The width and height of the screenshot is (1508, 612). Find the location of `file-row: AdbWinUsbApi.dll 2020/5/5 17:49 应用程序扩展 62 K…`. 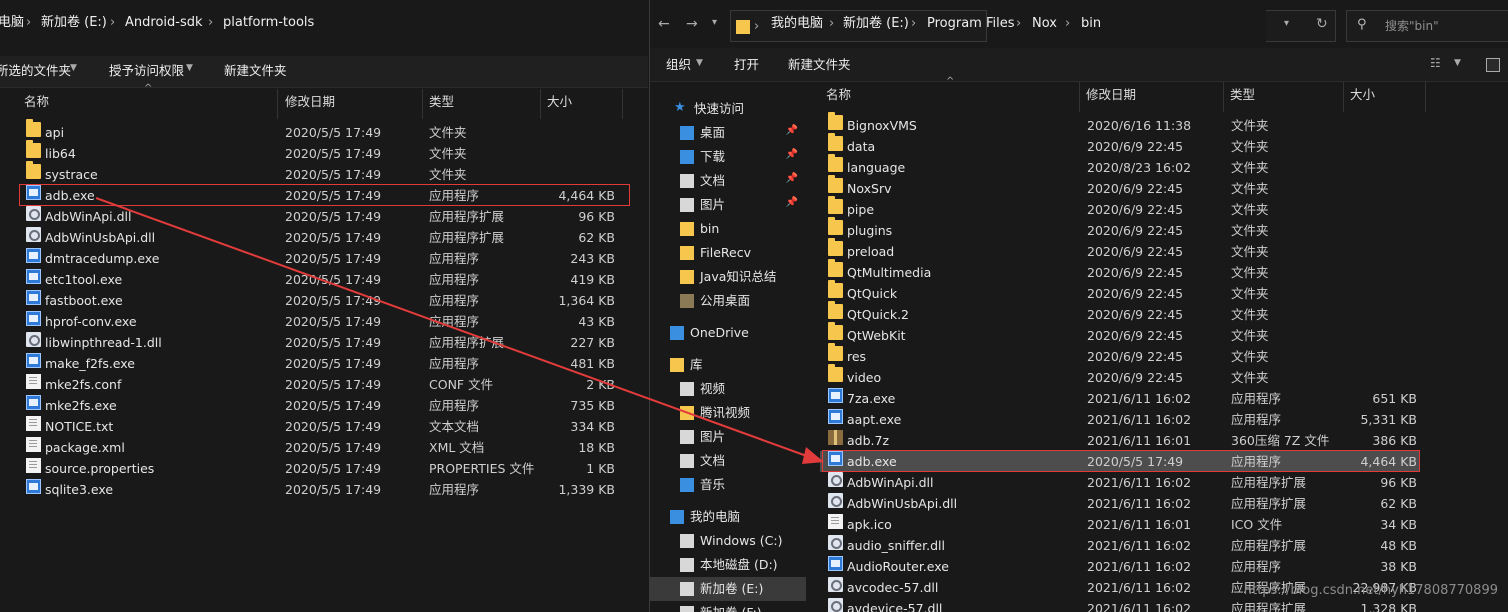

file-row: AdbWinUsbApi.dll 2020/5/5 17:49 应用程序扩展 62 K… is located at coordinates (324, 237).